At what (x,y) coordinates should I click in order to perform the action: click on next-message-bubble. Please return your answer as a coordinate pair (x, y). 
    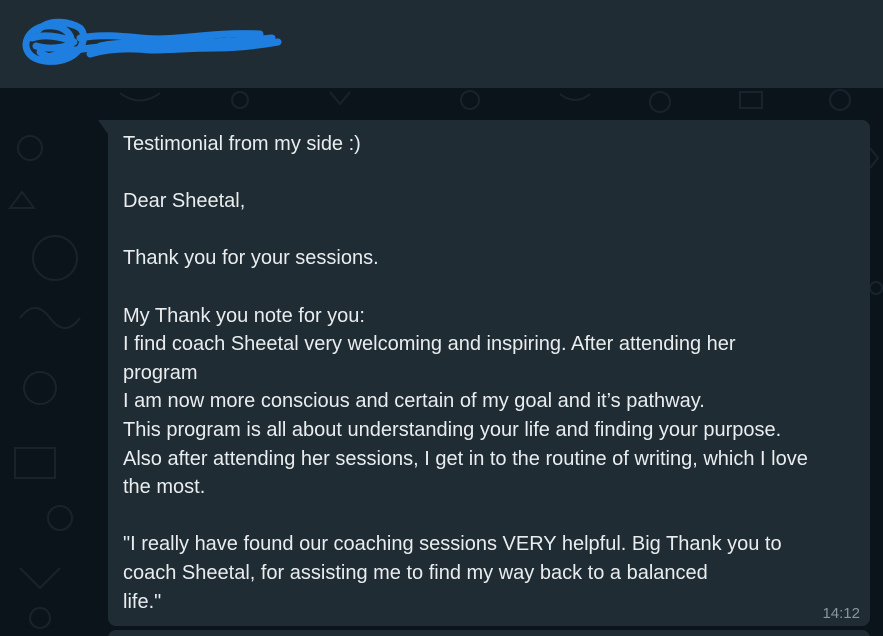
    Looking at the image, I should click on (489, 633).